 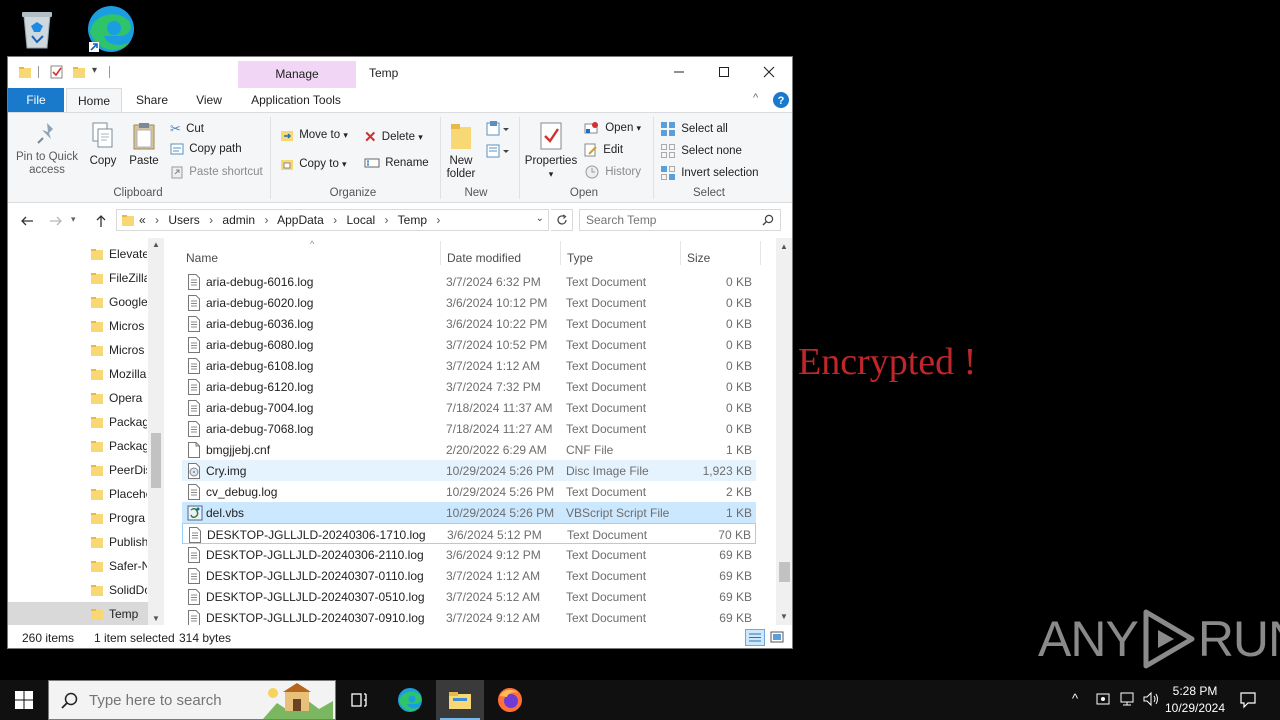 What do you see at coordinates (1248, 700) in the screenshot?
I see `notifications-icon` at bounding box center [1248, 700].